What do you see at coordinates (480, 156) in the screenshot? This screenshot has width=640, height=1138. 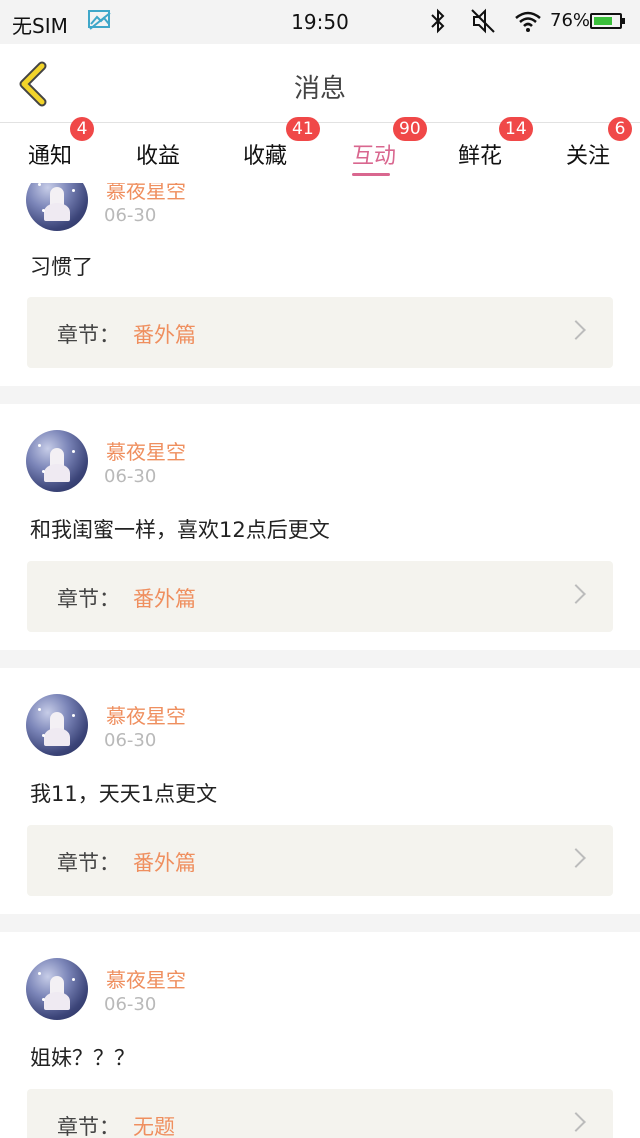 I see `tab-label: 鲜花` at bounding box center [480, 156].